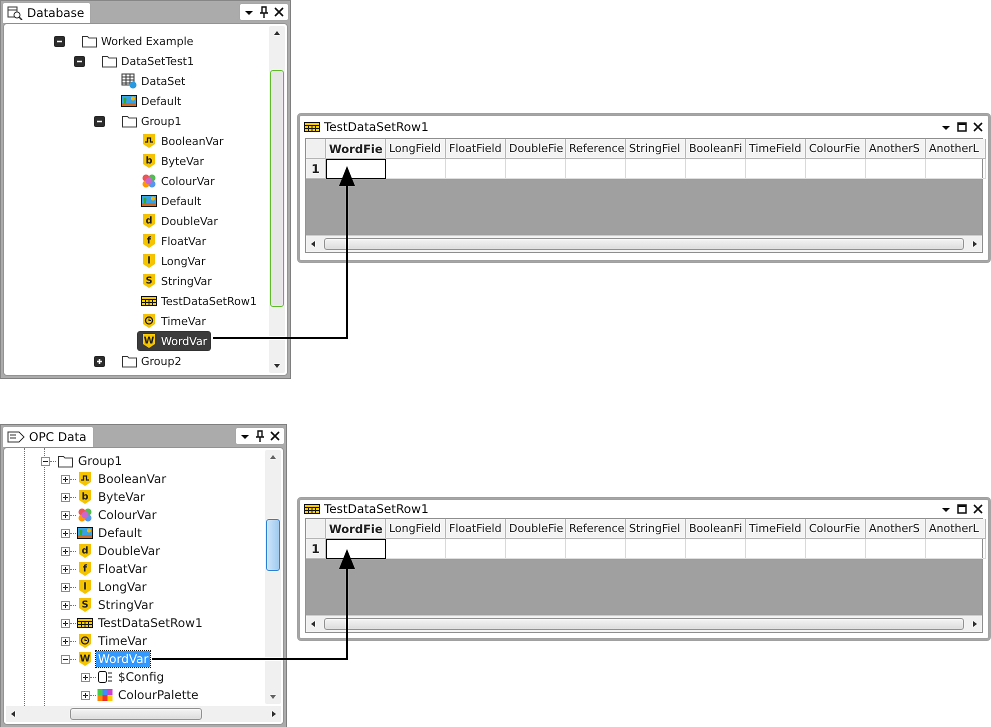 This screenshot has width=991, height=727. Describe the element at coordinates (123, 569) in the screenshot. I see `tree-item: FloatVar` at that location.